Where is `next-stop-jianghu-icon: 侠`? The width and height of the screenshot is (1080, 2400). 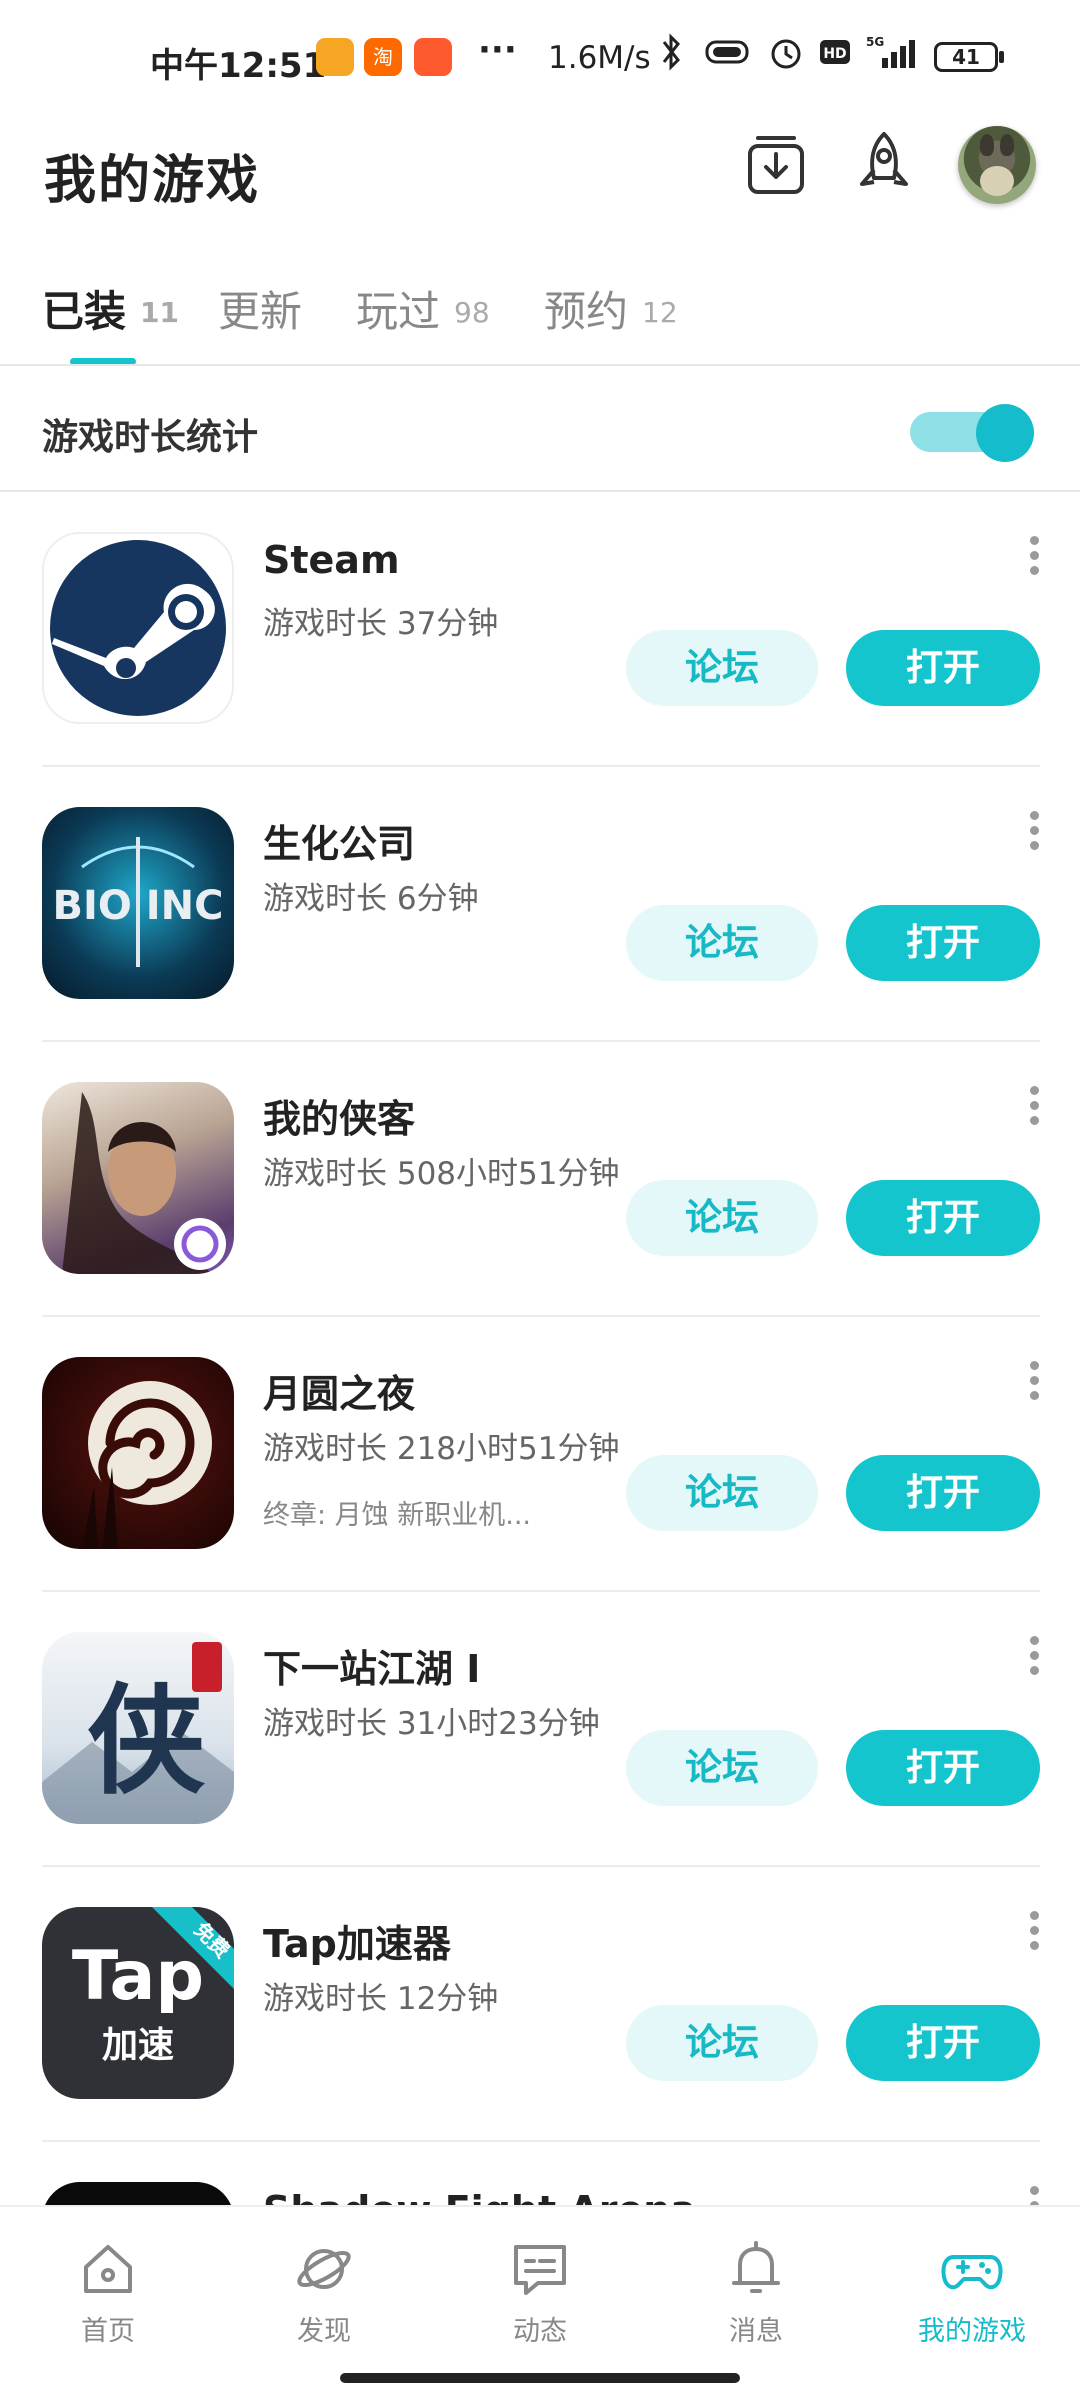
next-stop-jianghu-icon: 侠 is located at coordinates (138, 1728).